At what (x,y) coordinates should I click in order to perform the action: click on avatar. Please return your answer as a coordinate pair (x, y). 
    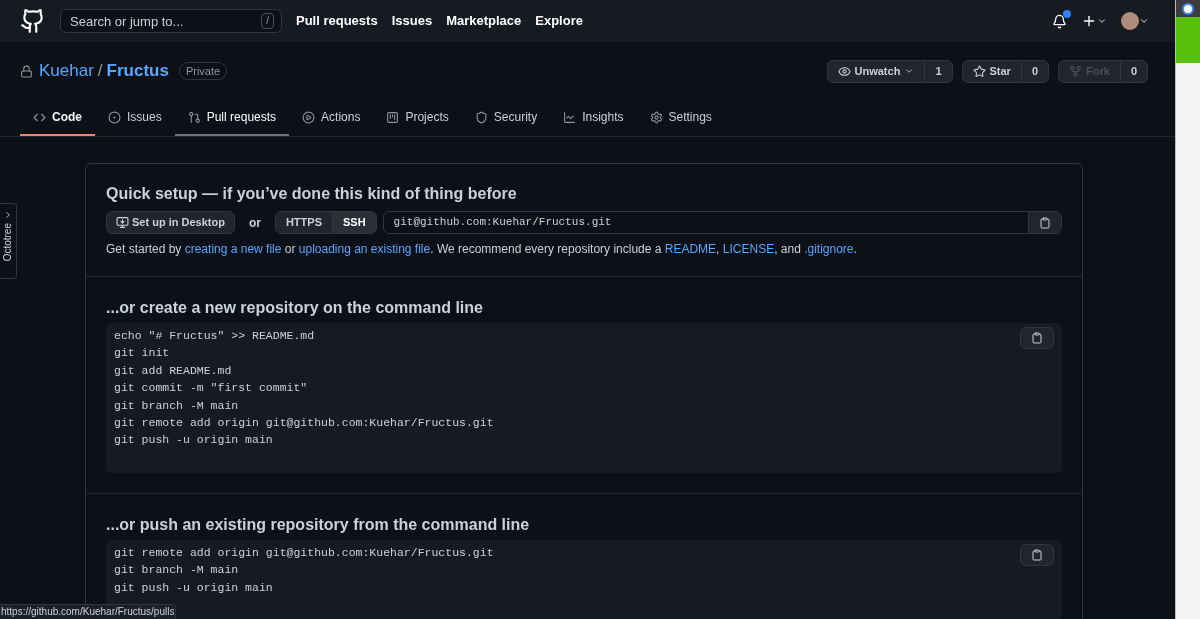
    Looking at the image, I should click on (1130, 21).